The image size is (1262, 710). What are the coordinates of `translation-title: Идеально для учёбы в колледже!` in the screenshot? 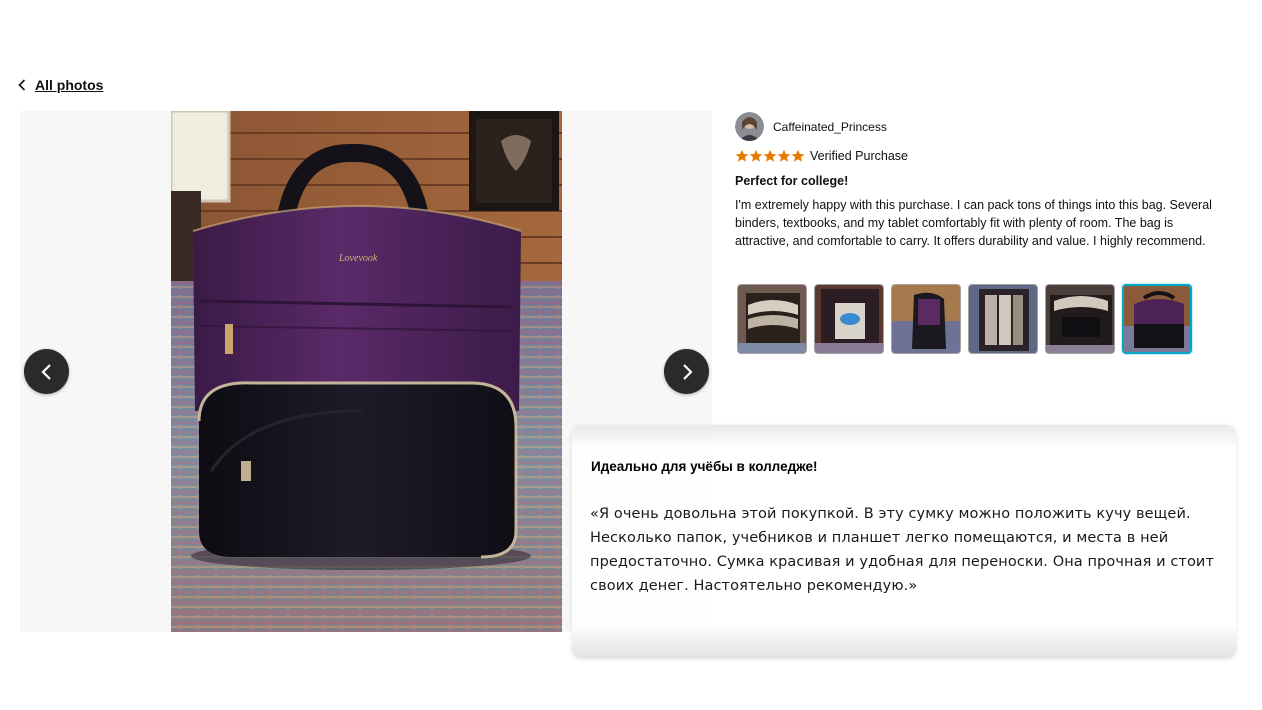 It's located at (704, 466).